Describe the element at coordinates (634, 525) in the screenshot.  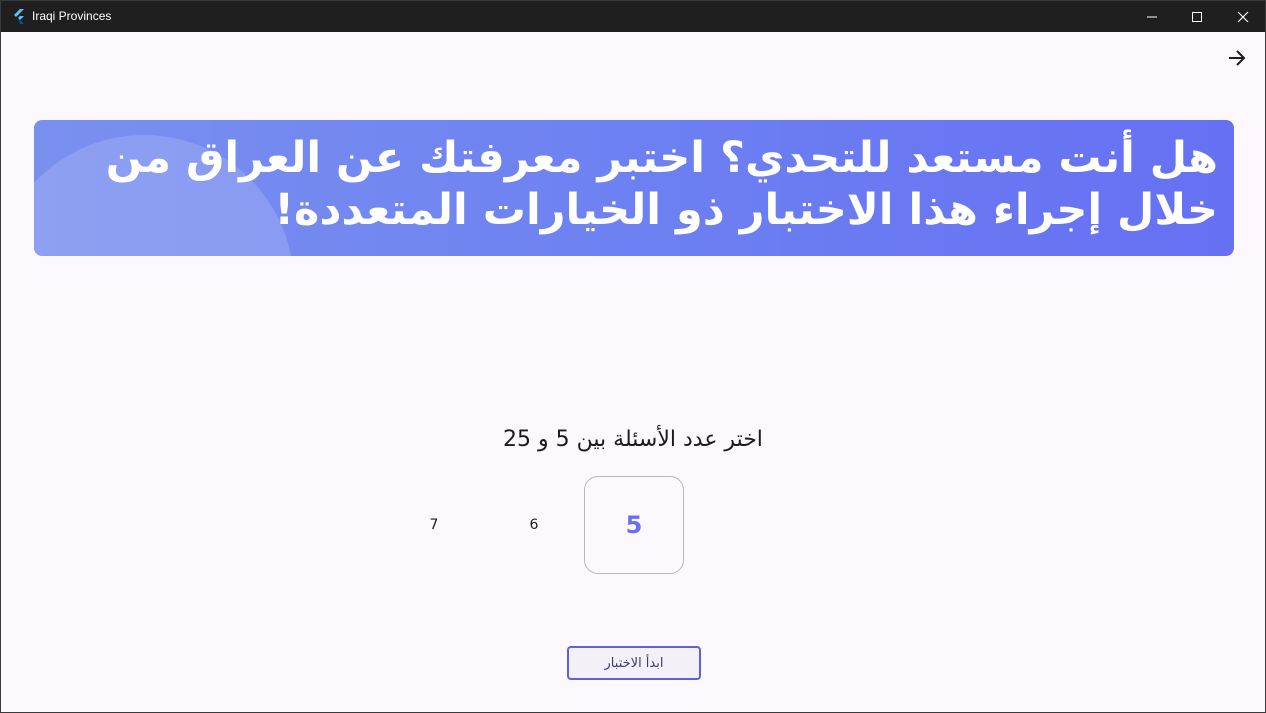
I see `picker-selected-value: 5` at that location.